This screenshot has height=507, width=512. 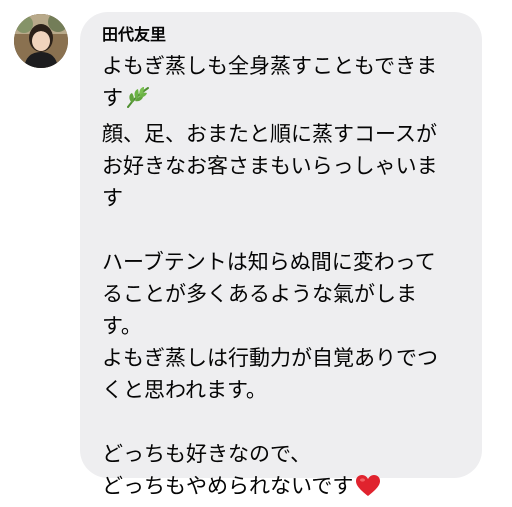 I want to click on message-line-text: どっちもやめられないです, so click(x=228, y=486).